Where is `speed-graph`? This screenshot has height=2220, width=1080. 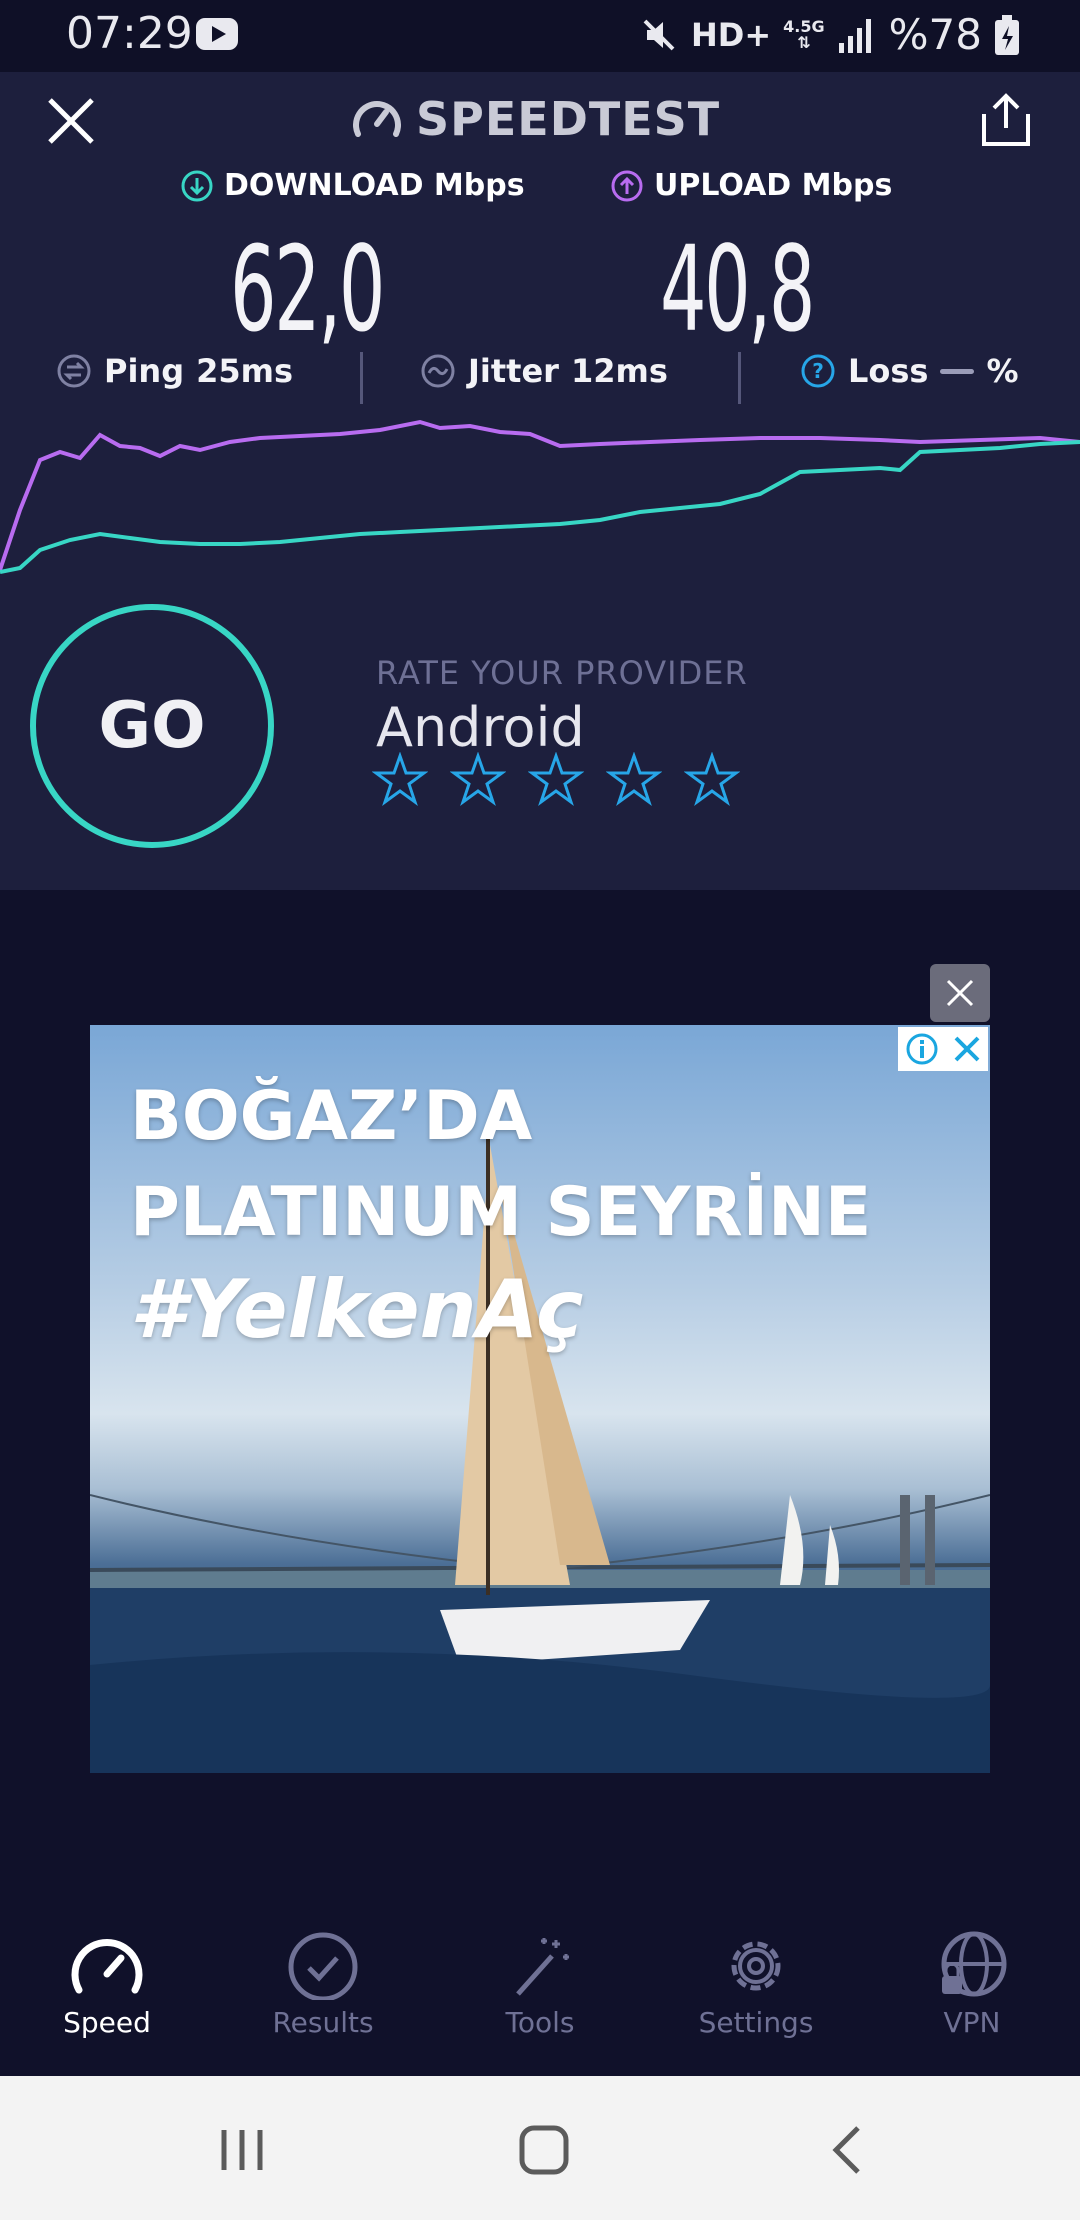 speed-graph is located at coordinates (540, 496).